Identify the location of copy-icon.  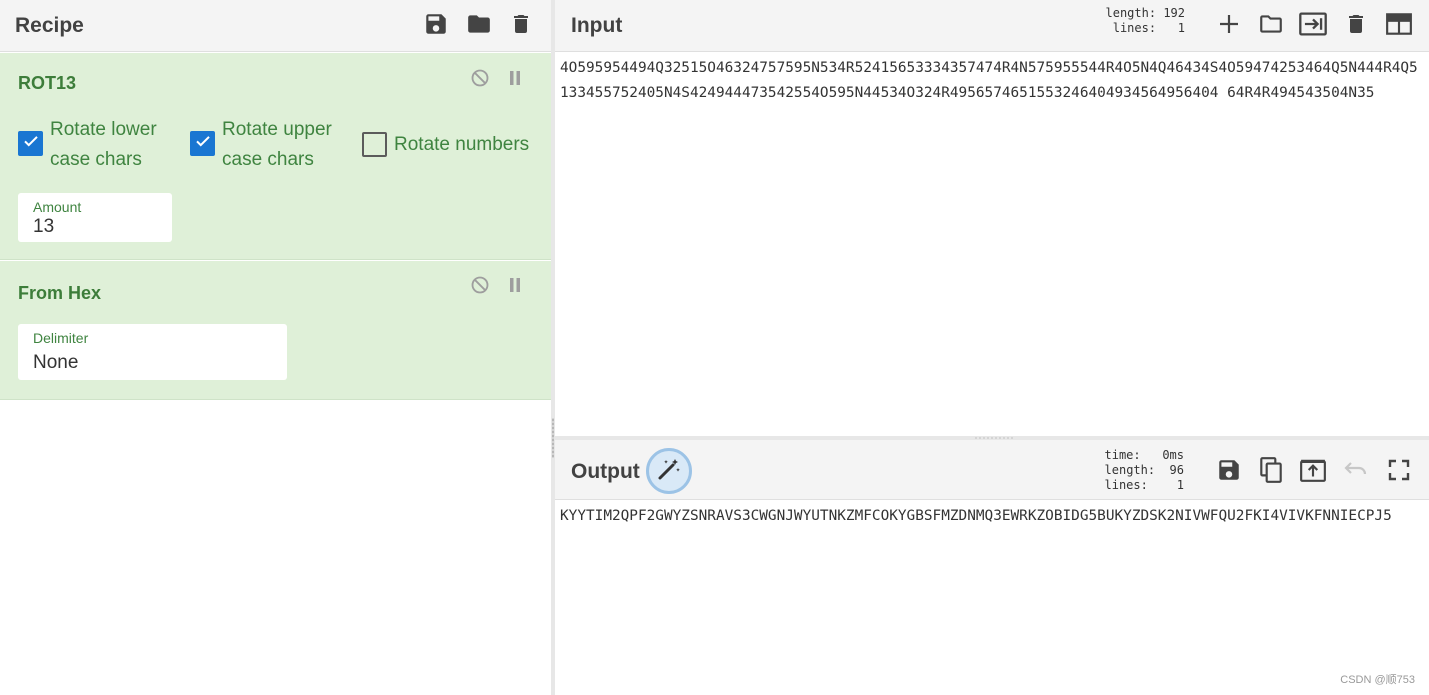
(1271, 470).